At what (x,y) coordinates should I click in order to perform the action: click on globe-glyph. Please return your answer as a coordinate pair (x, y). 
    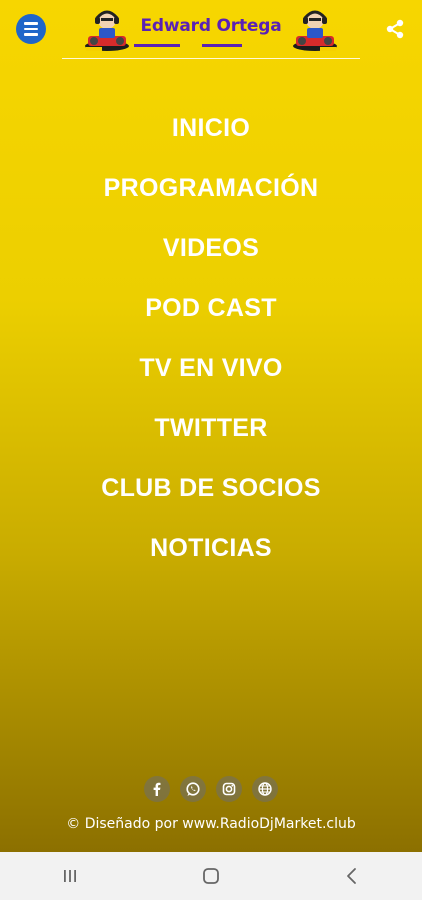
    Looking at the image, I should click on (265, 789).